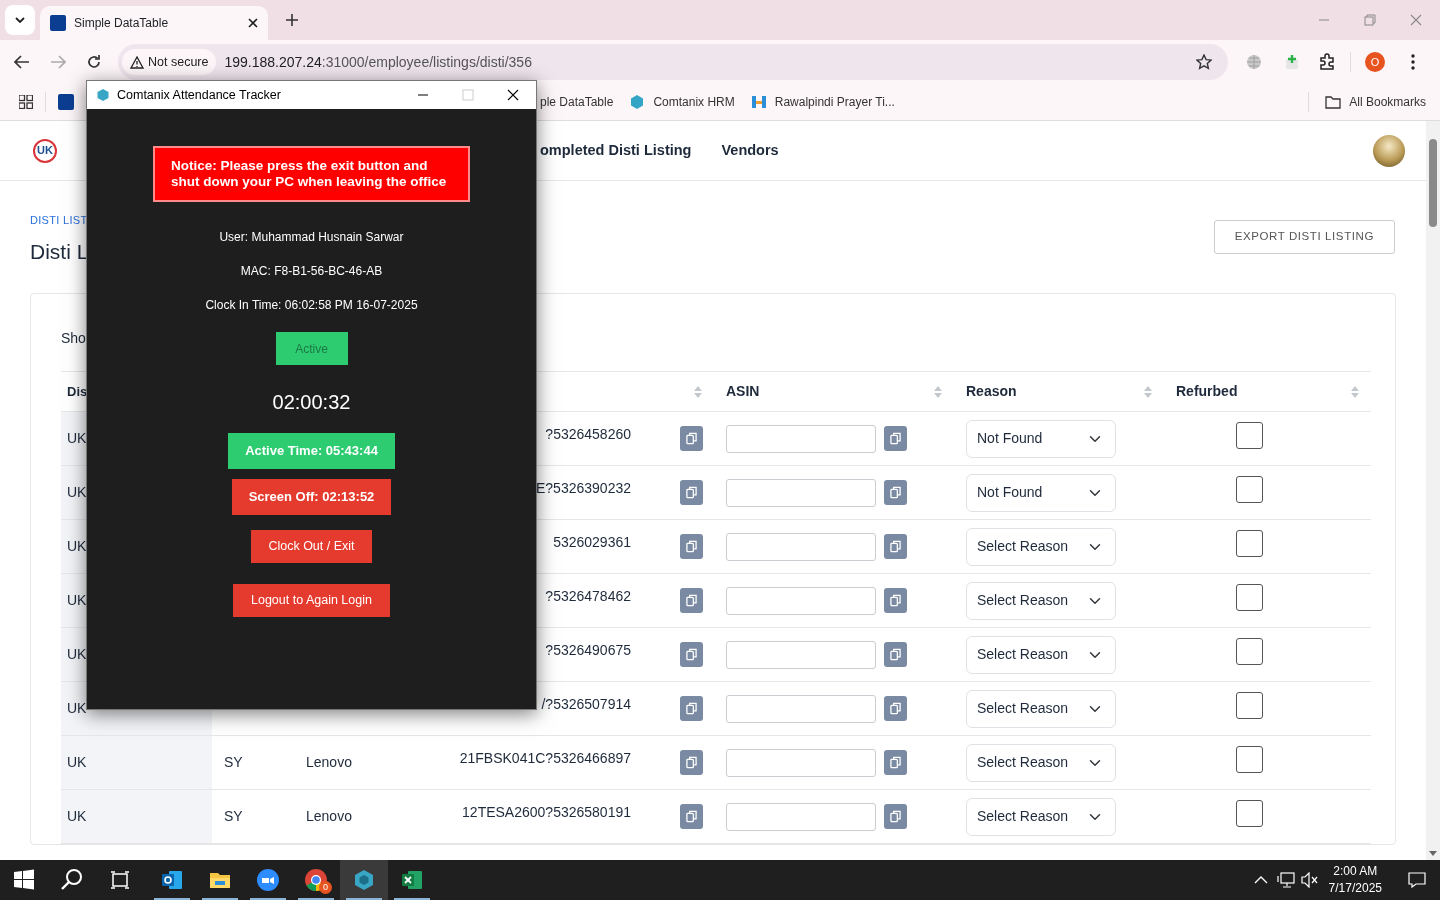 Image resolution: width=1440 pixels, height=900 pixels. What do you see at coordinates (1370, 20) in the screenshot?
I see `restore-icon` at bounding box center [1370, 20].